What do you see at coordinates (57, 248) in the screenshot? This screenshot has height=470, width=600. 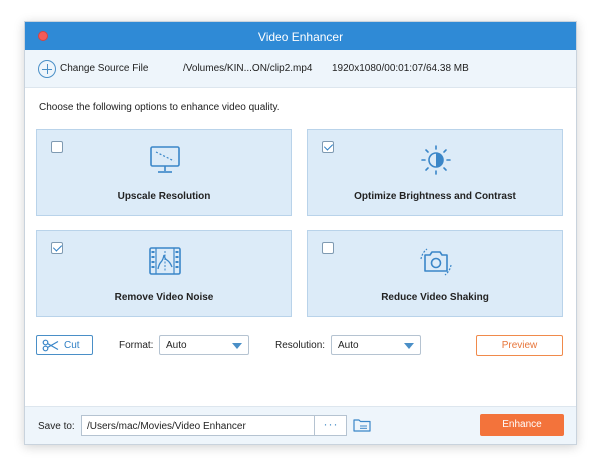 I see `remove-video-noise-checkbox` at bounding box center [57, 248].